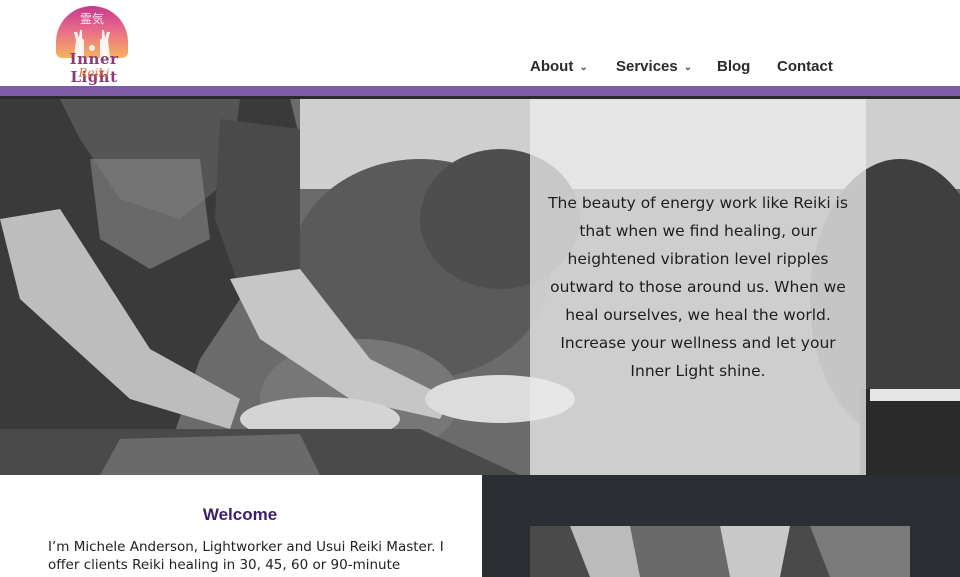 This screenshot has width=960, height=577. I want to click on nav-label: Contact, so click(805, 66).